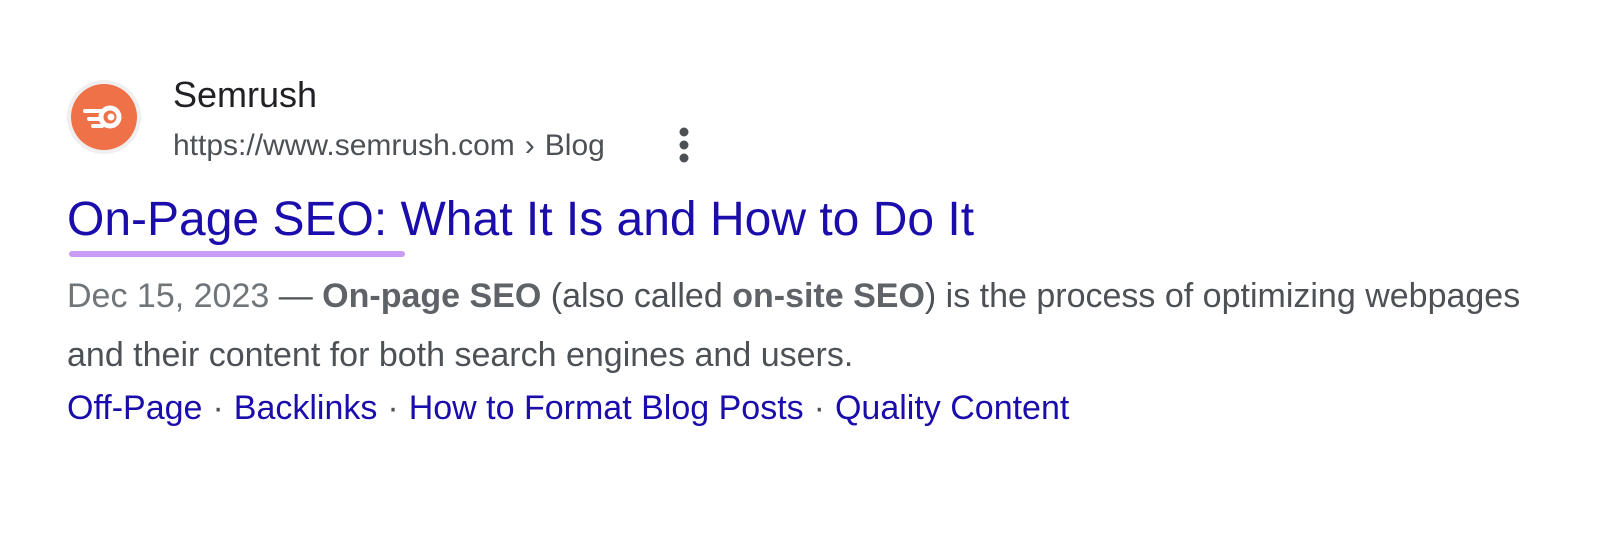 The width and height of the screenshot is (1600, 545). What do you see at coordinates (245, 95) in the screenshot?
I see `site-name: Semrush` at bounding box center [245, 95].